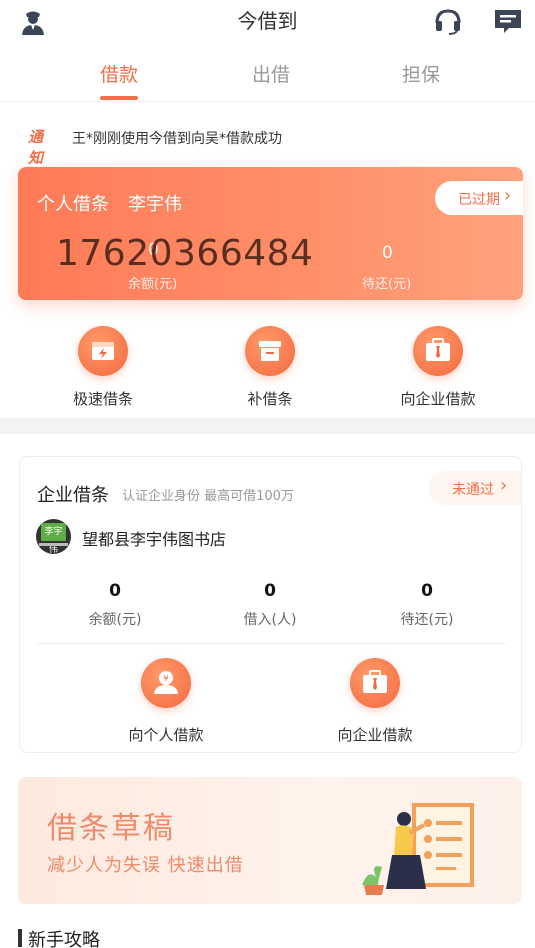 This screenshot has width=535, height=948. I want to click on draft-title: 借条草稿, so click(111, 828).